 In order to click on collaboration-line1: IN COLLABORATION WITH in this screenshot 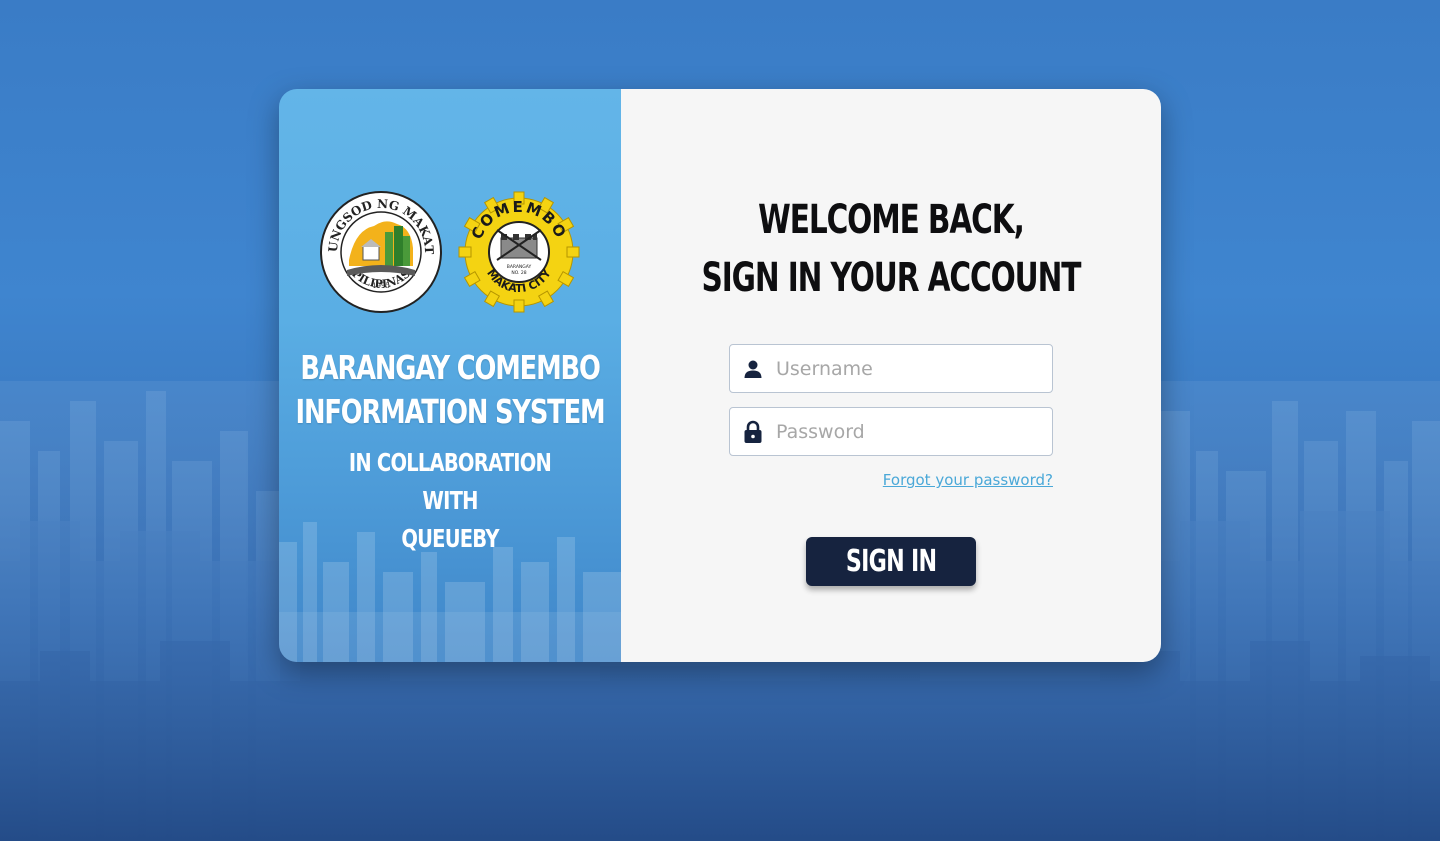, I will do `click(450, 481)`.